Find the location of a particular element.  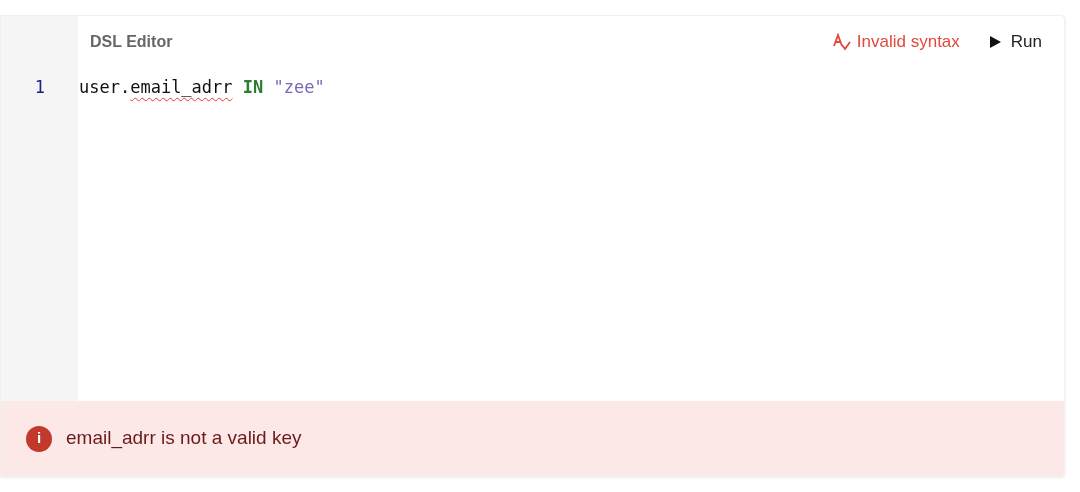

editor-title: DSL Editor is located at coordinates (131, 42).